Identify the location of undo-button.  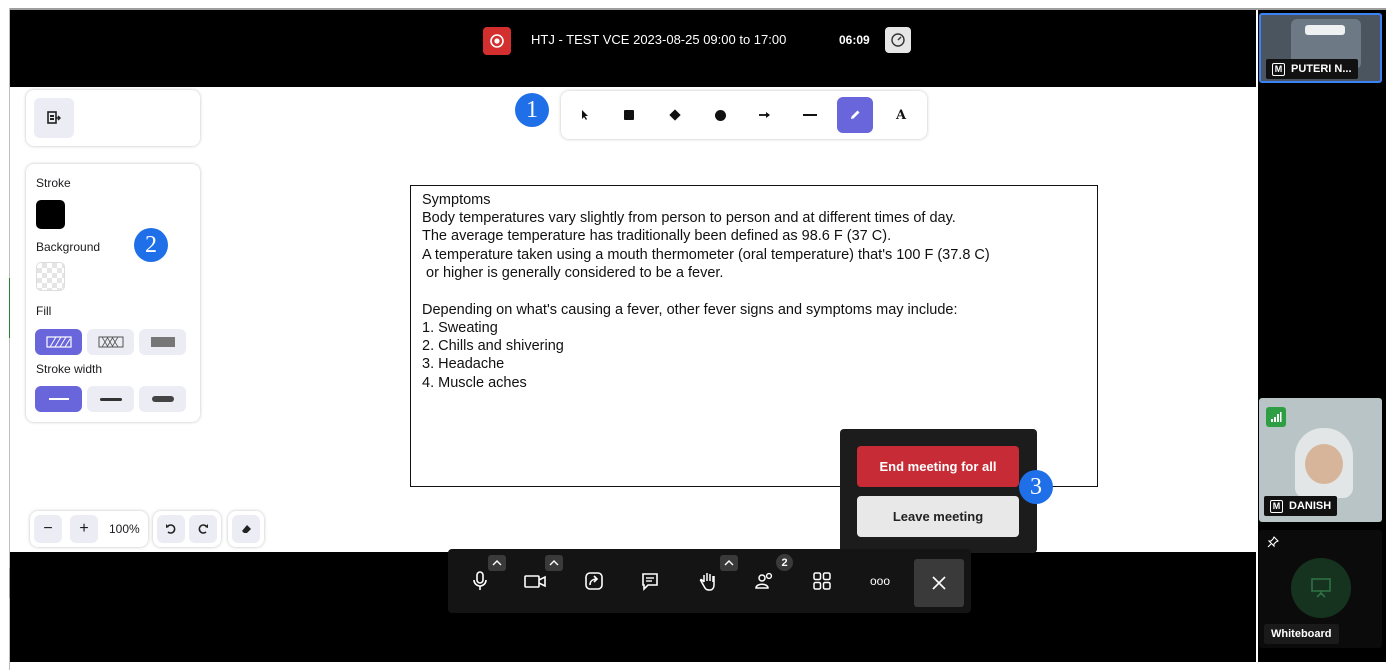
(171, 529).